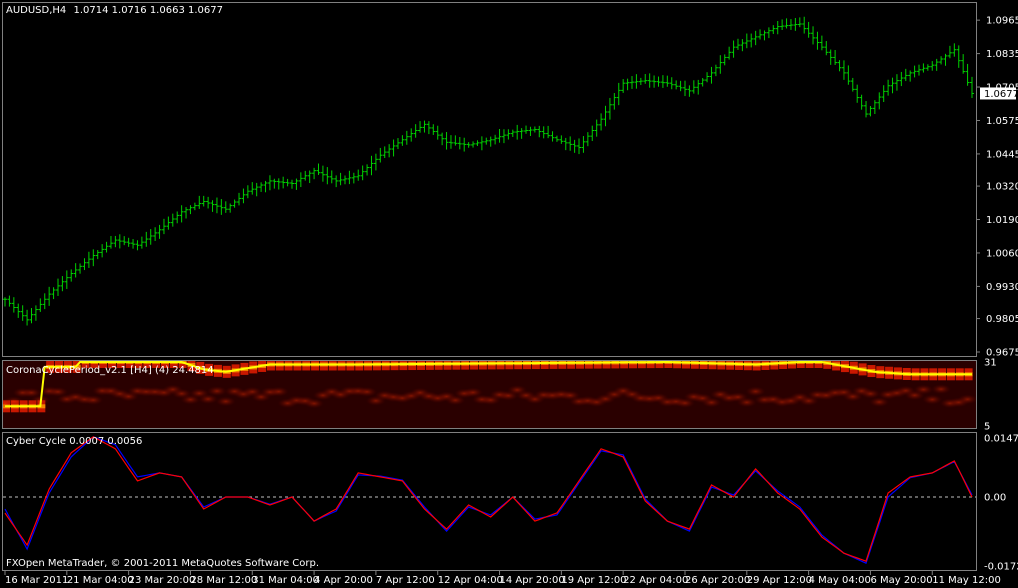 The width and height of the screenshot is (1018, 588). Describe the element at coordinates (1002, 287) in the screenshot. I see `price-axis-label: 0.9930` at that location.